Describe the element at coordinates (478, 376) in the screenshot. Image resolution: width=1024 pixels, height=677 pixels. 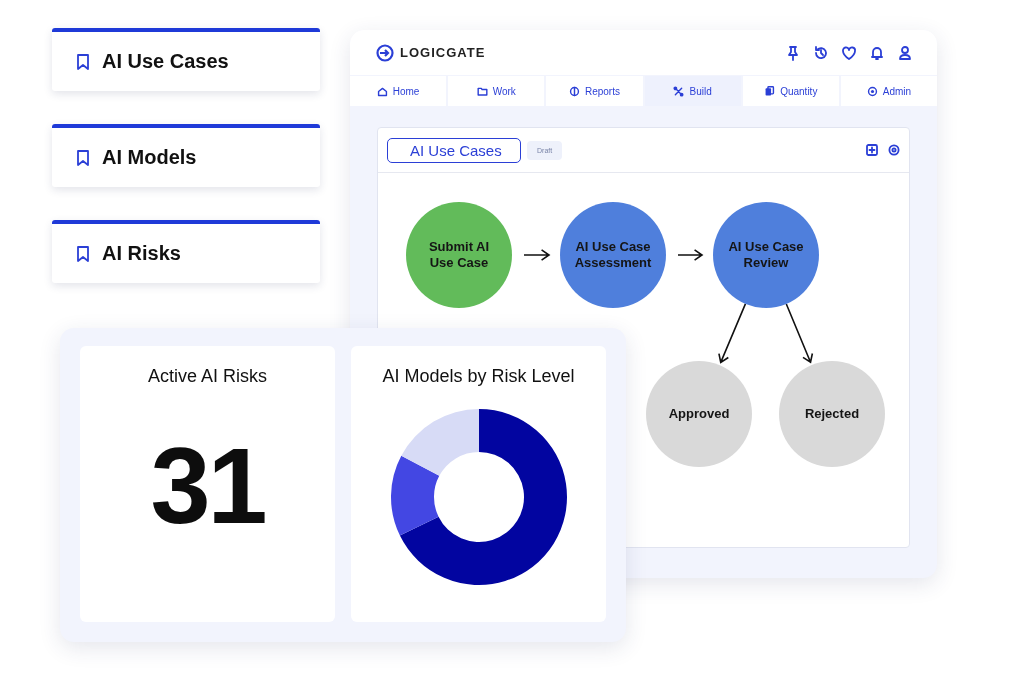
I see `card-title: AI Models by Risk Level` at that location.